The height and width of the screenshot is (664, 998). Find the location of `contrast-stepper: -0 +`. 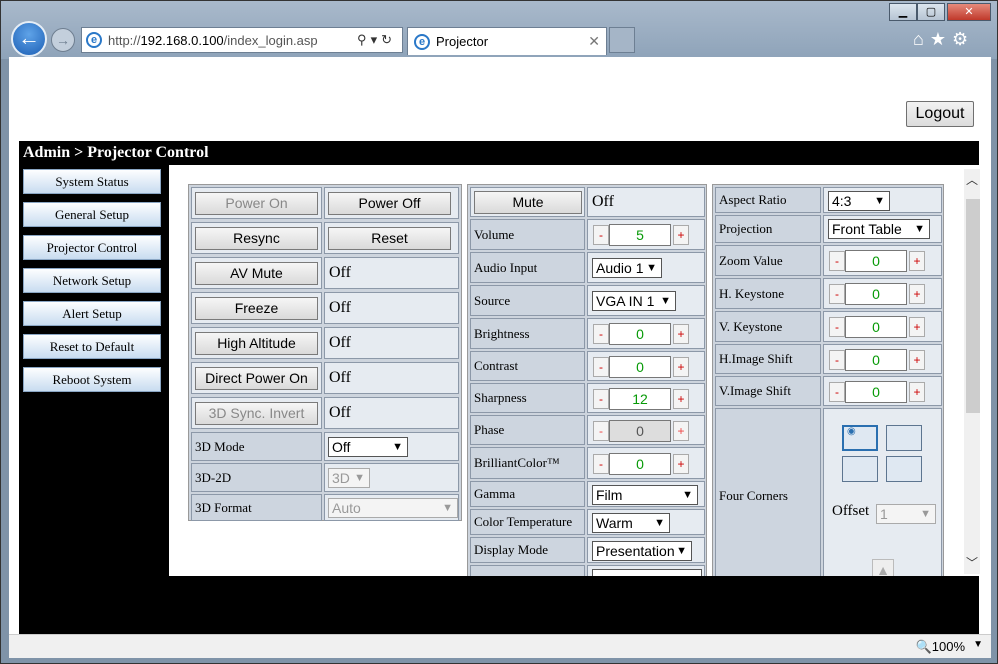

contrast-stepper: -0 + is located at coordinates (641, 367).